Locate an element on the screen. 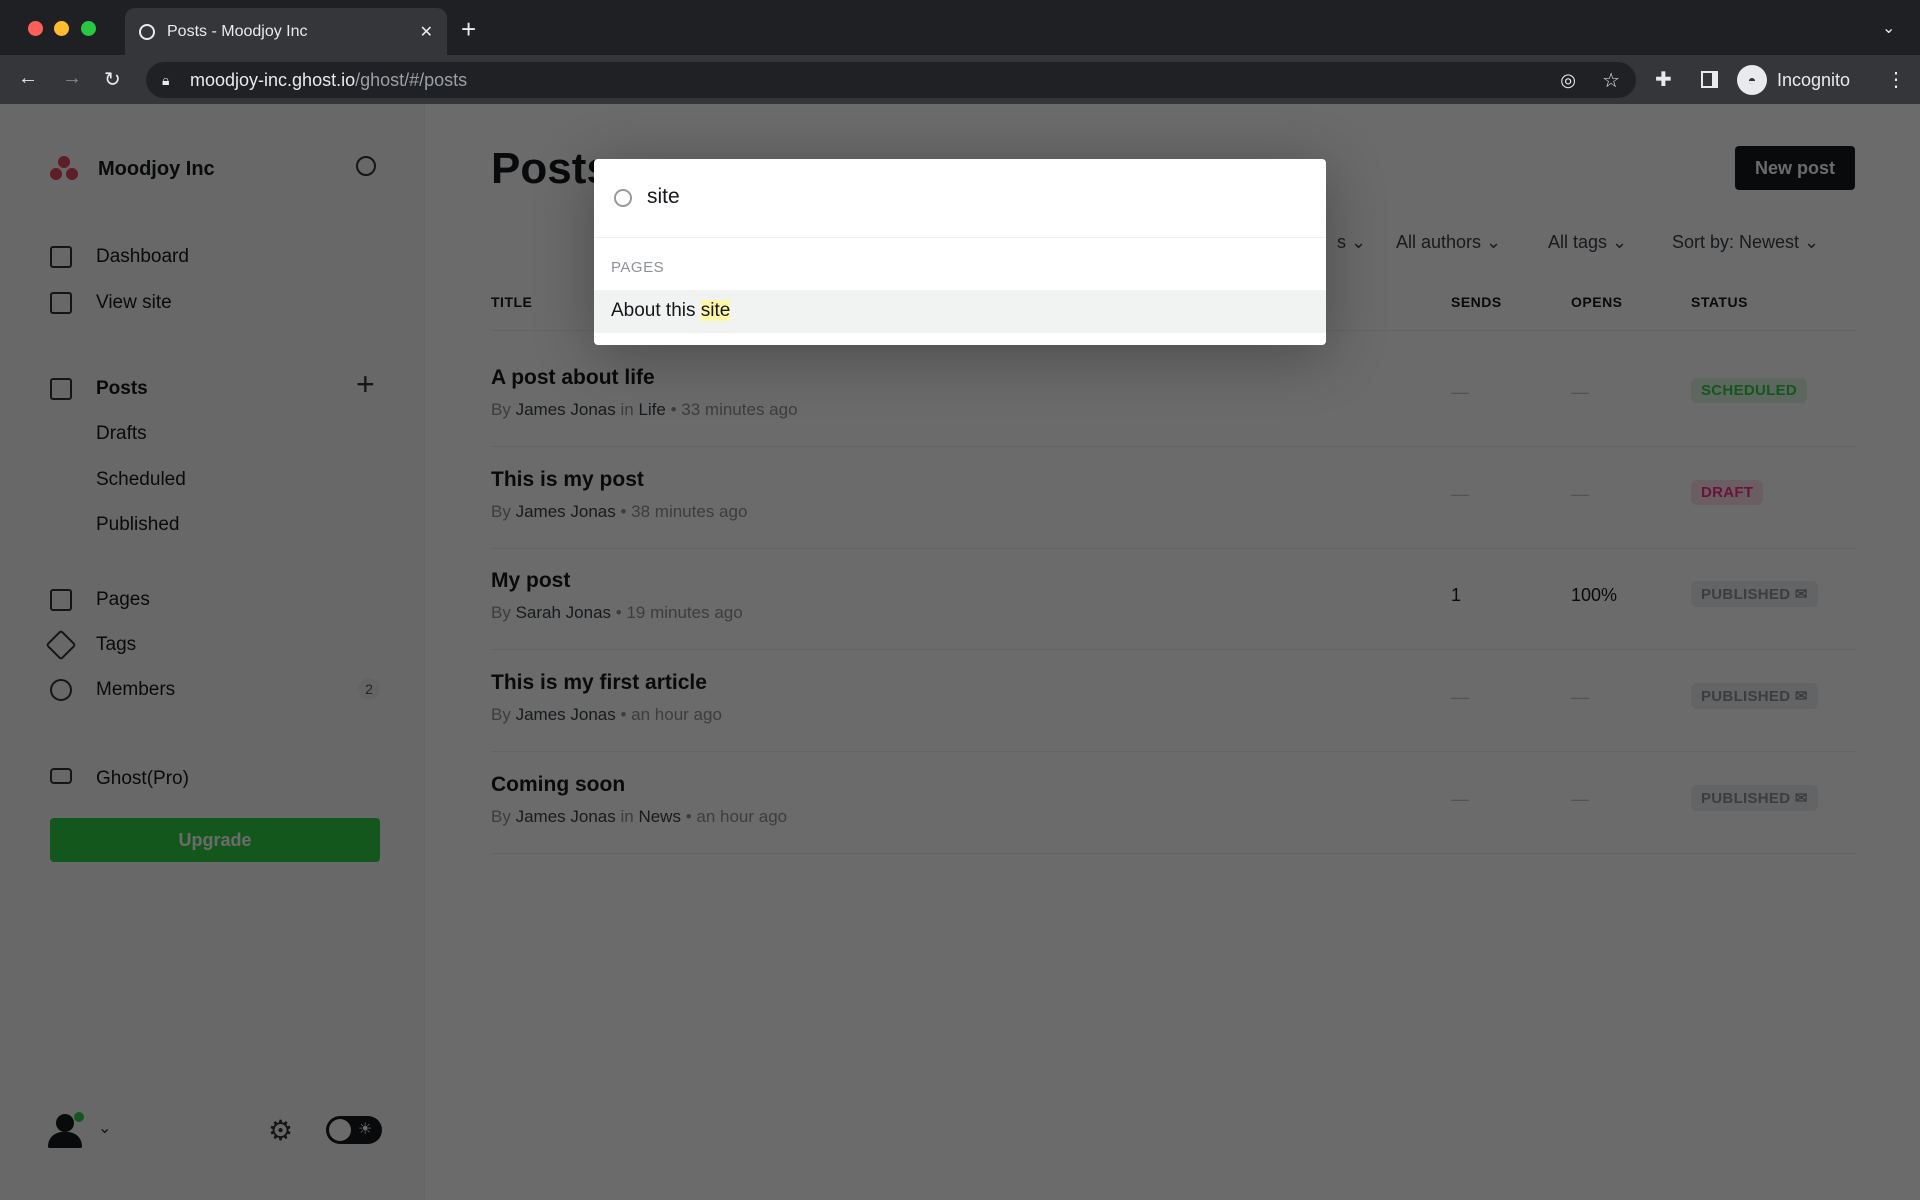  extensions-icon: ✚ is located at coordinates (1663, 79).